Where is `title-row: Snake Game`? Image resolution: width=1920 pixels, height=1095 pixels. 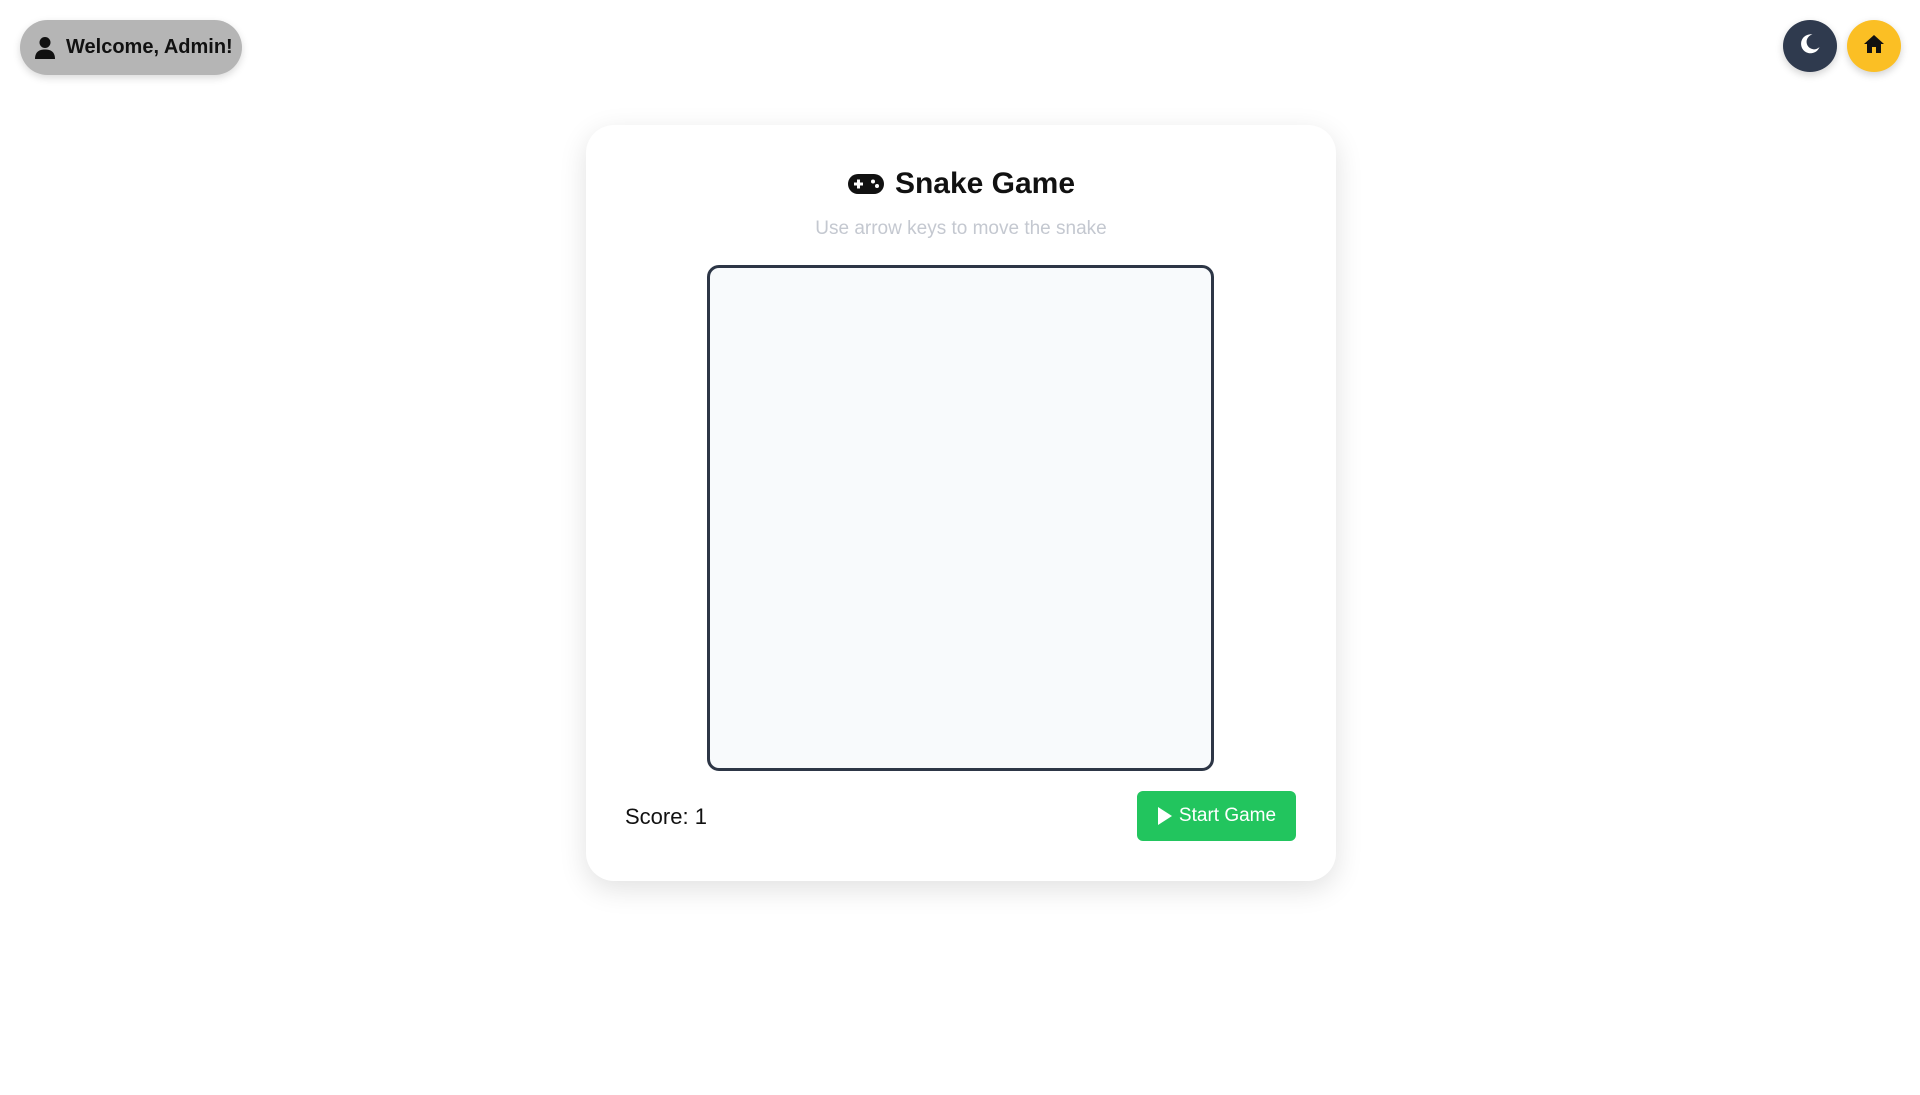
title-row: Snake Game is located at coordinates (961, 184).